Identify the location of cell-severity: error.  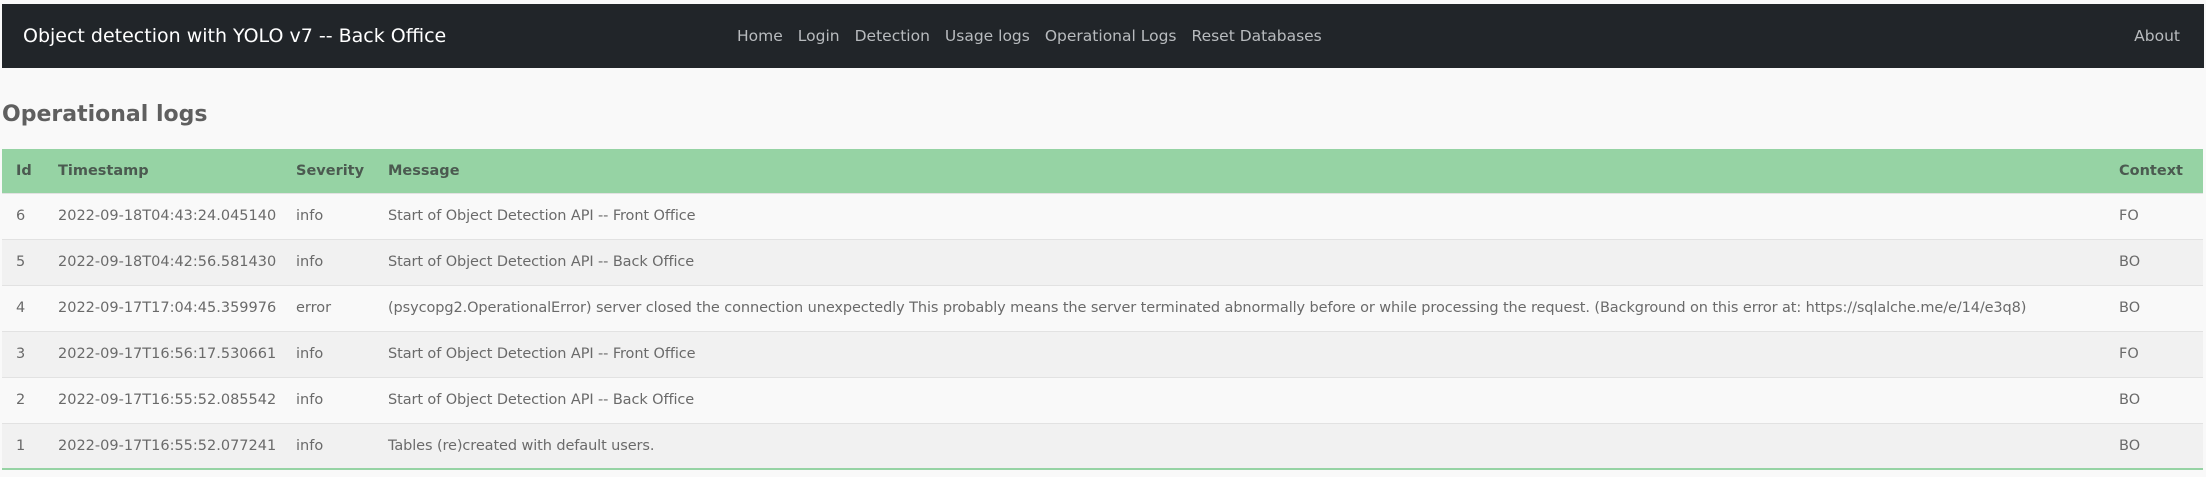
(314, 308).